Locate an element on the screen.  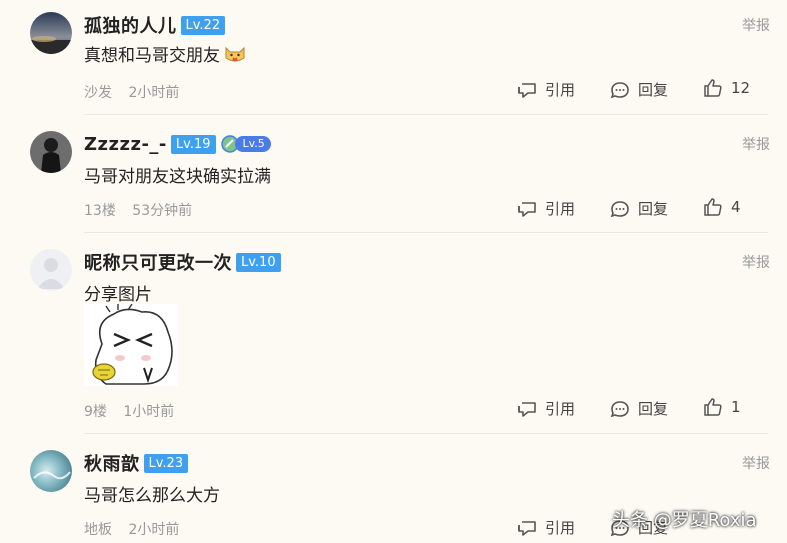
timestamp: 1小时前 is located at coordinates (149, 412).